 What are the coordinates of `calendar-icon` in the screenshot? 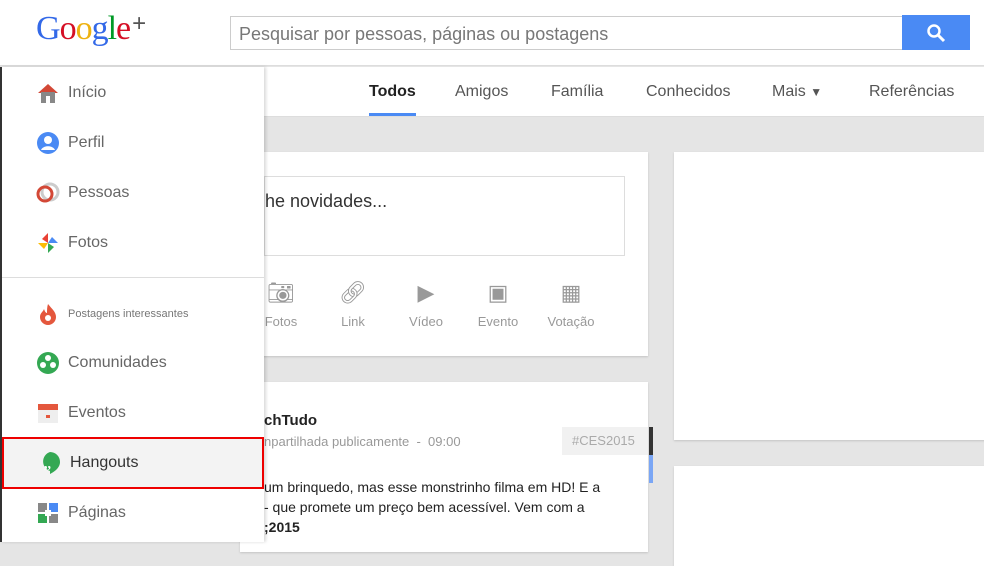 It's located at (48, 413).